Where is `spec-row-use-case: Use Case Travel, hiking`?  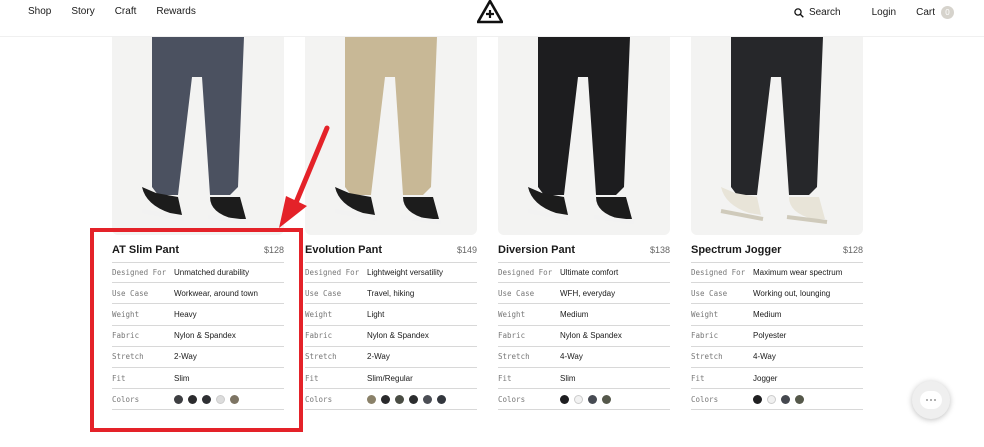
spec-row-use-case: Use Case Travel, hiking is located at coordinates (391, 294).